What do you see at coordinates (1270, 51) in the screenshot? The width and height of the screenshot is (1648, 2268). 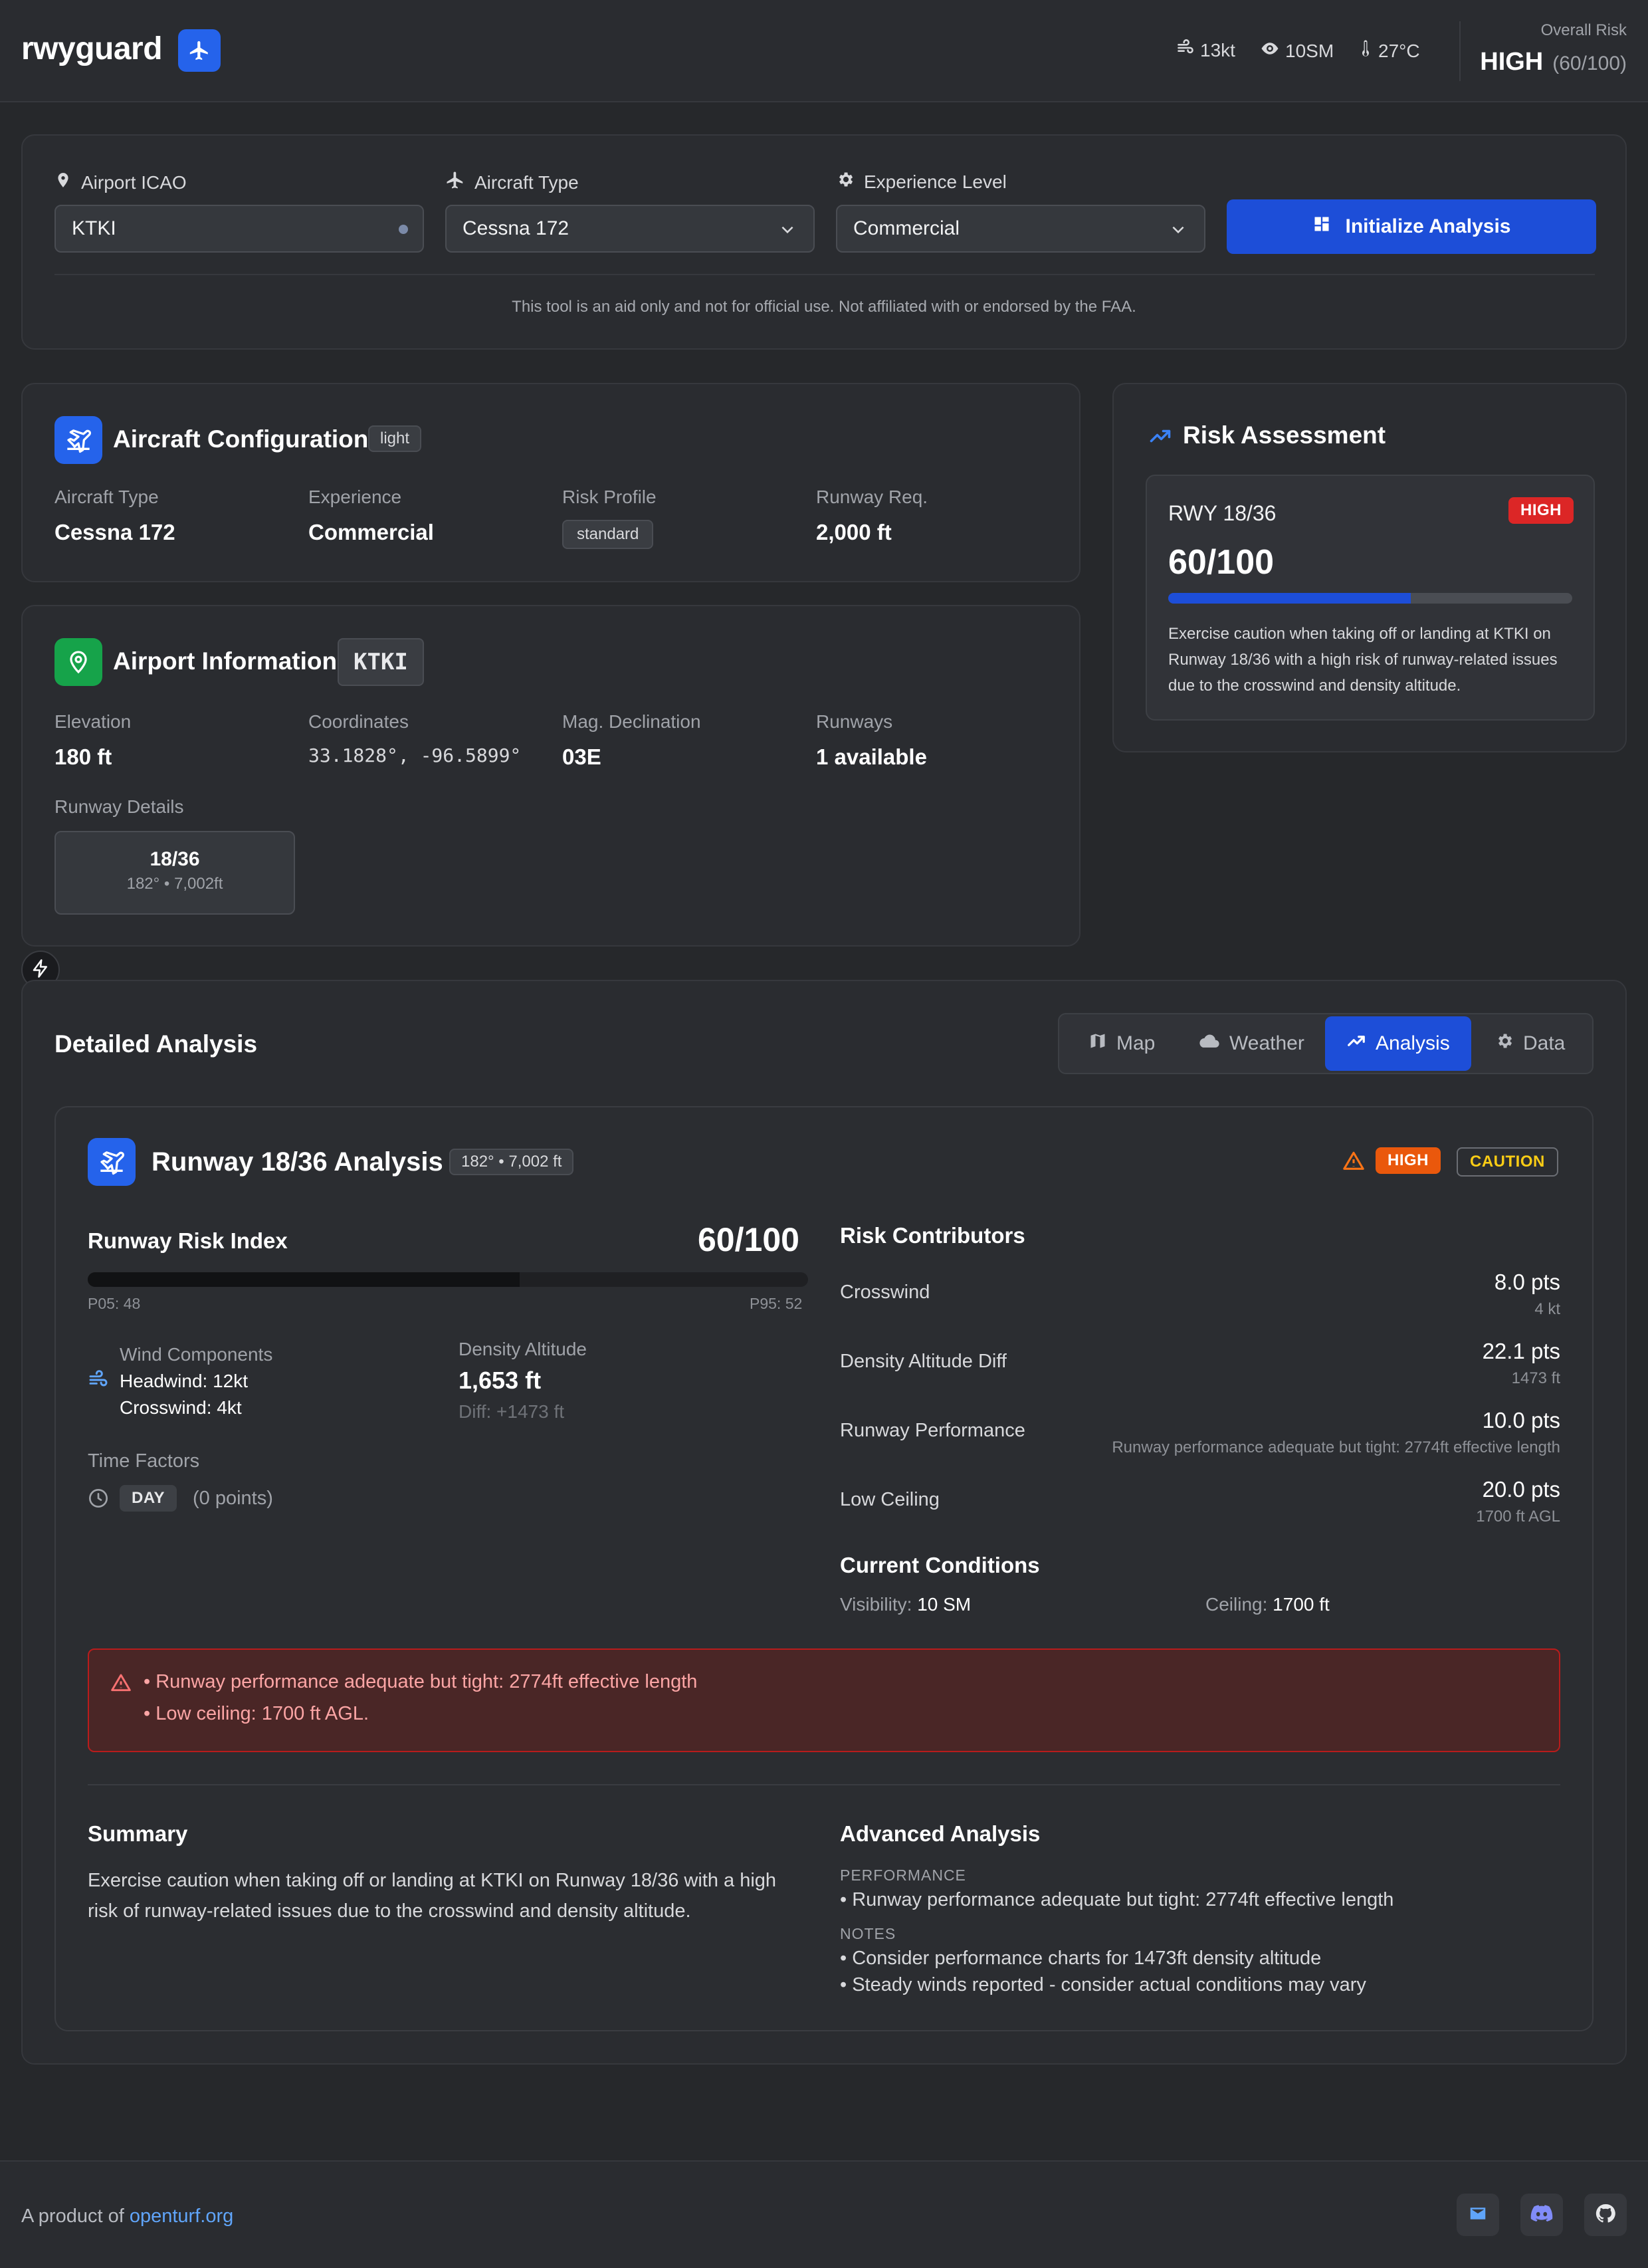 I see `eye-icon` at bounding box center [1270, 51].